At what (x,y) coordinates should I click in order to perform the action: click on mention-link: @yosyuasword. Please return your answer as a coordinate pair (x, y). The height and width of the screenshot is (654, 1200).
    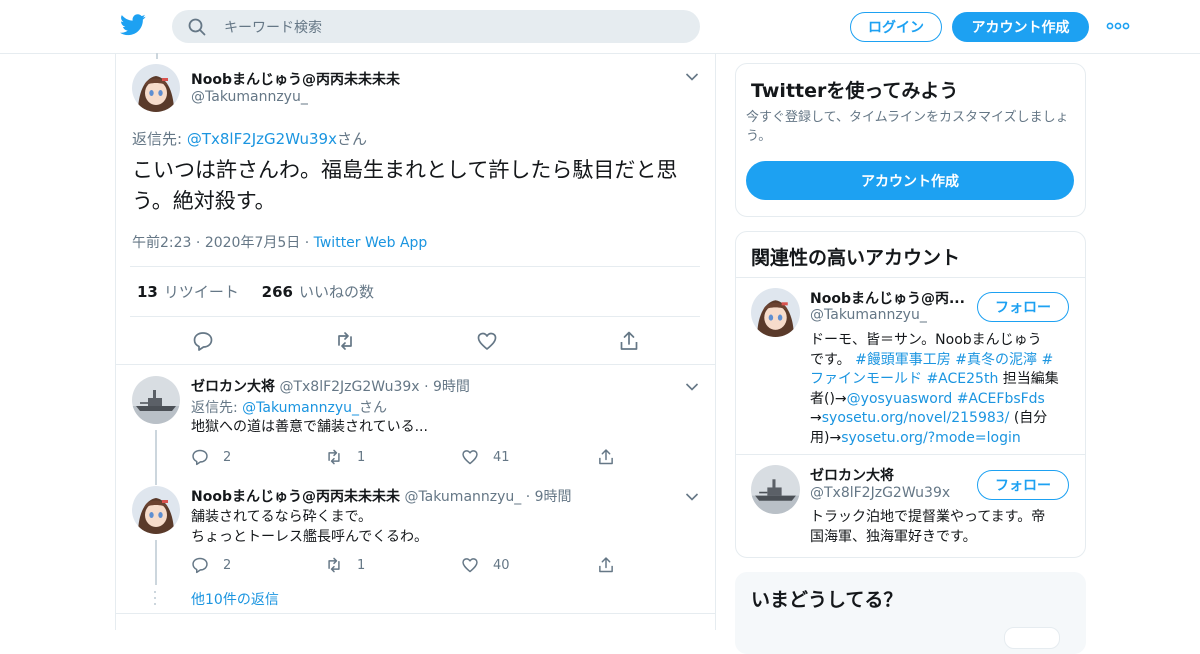
    Looking at the image, I should click on (900, 399).